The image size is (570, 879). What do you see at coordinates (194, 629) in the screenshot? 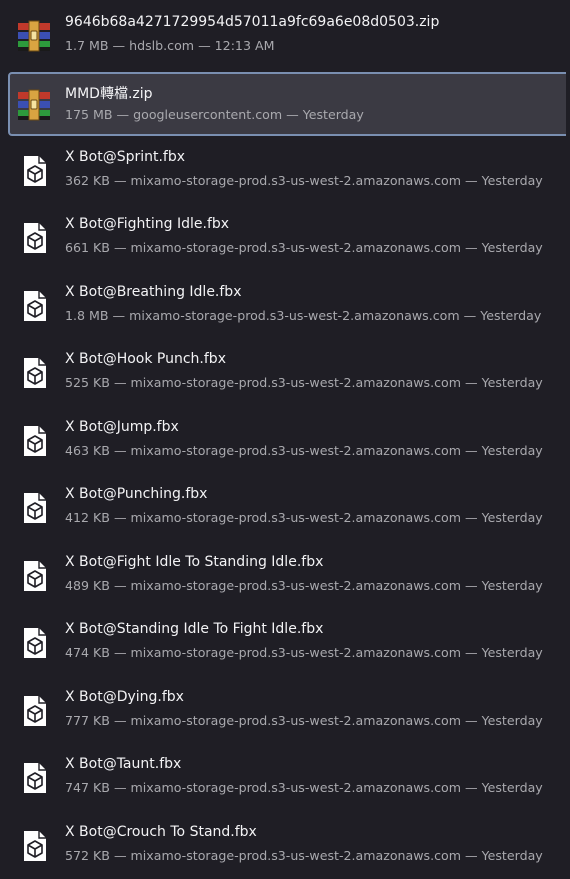
I see `download-filename: X Bot@Standing Idle To Fight Idle.fbx` at bounding box center [194, 629].